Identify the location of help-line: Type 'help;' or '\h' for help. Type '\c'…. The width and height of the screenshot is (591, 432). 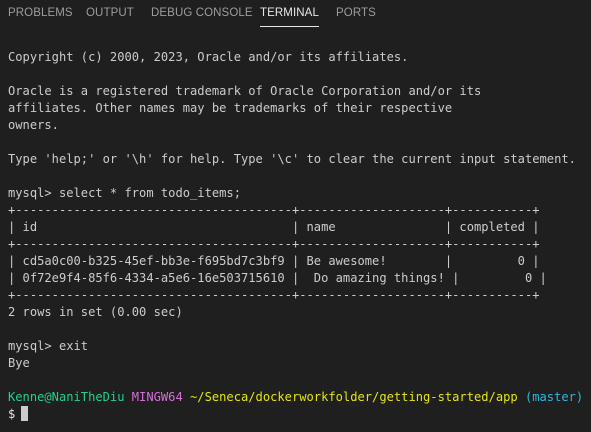
(292, 159).